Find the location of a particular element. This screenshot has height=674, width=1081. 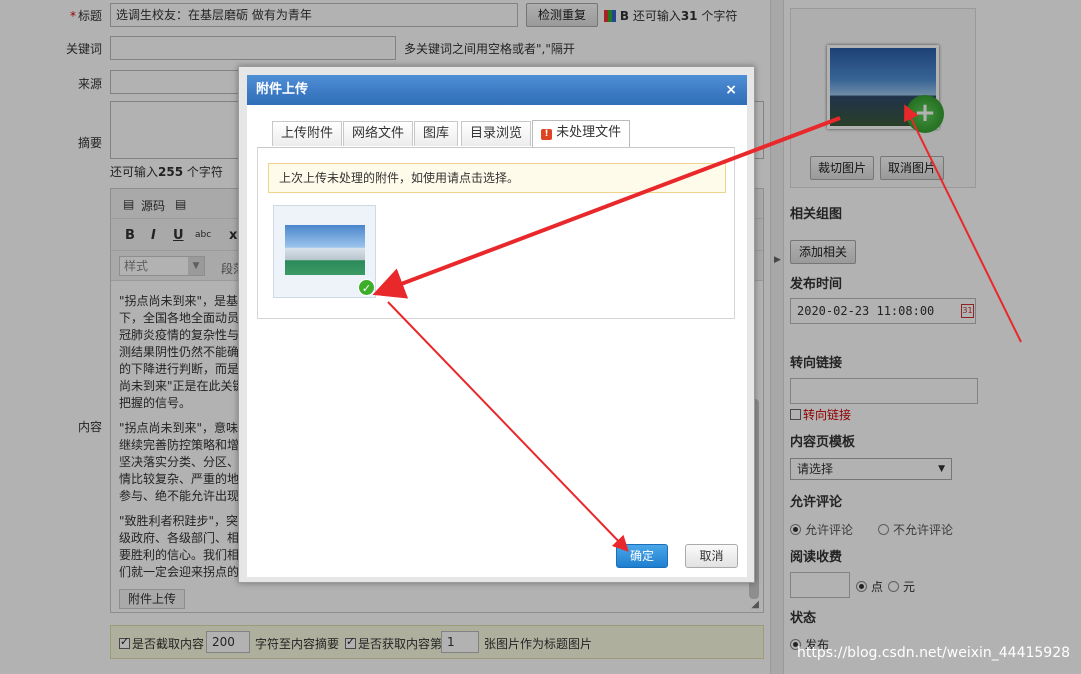

selected-check-icon: ✓ is located at coordinates (366, 287).